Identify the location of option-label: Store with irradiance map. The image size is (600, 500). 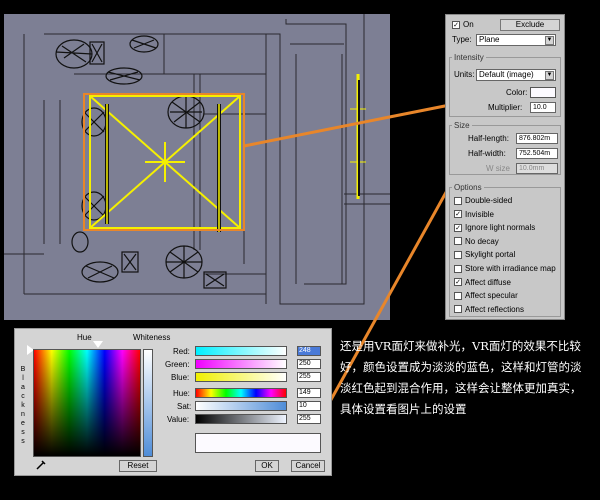
(510, 268).